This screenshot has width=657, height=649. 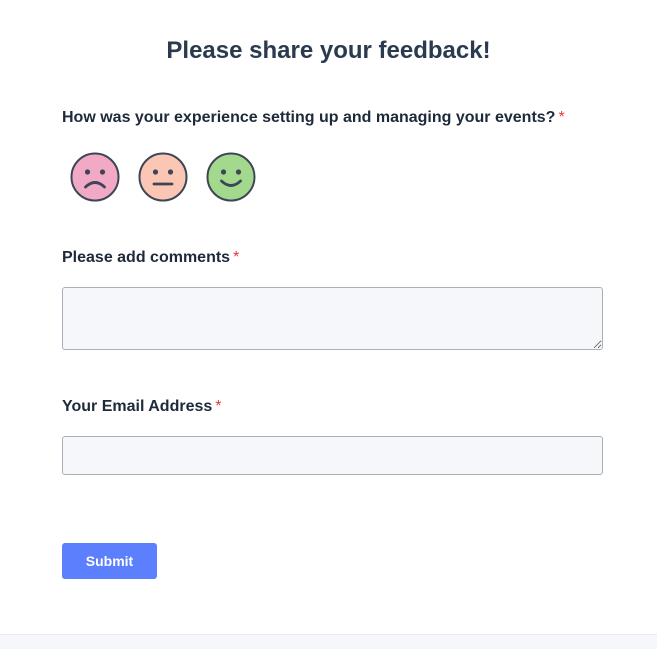 What do you see at coordinates (95, 177) in the screenshot?
I see `sad-face-icon` at bounding box center [95, 177].